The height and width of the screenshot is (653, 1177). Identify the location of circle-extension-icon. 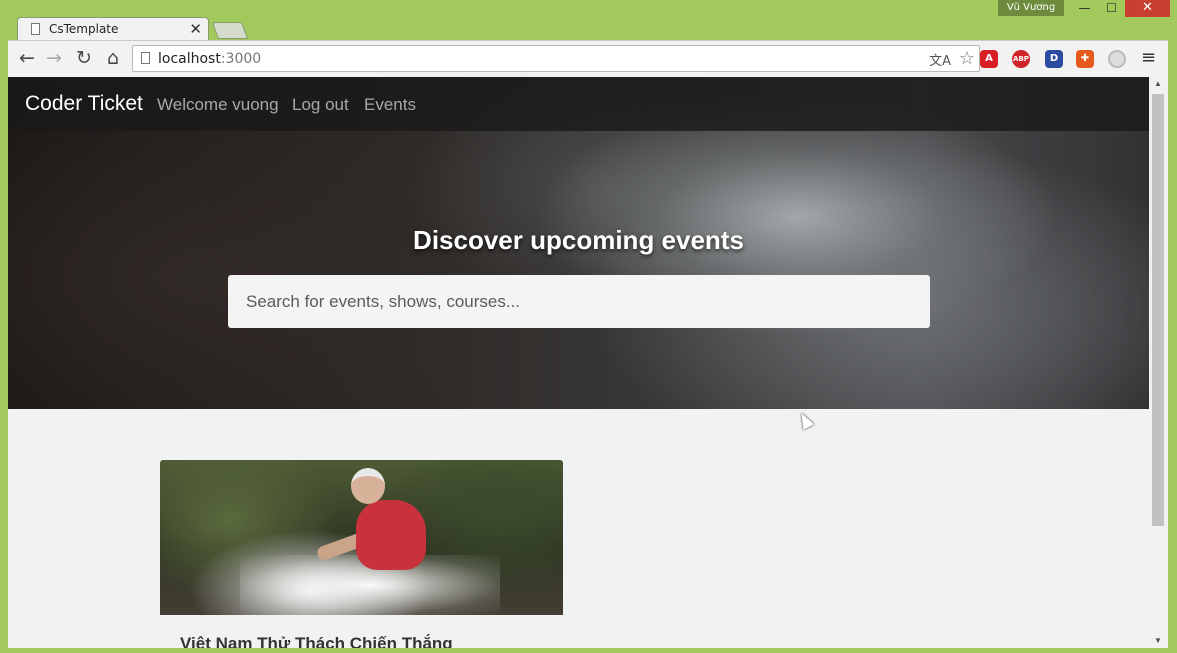
(1117, 59).